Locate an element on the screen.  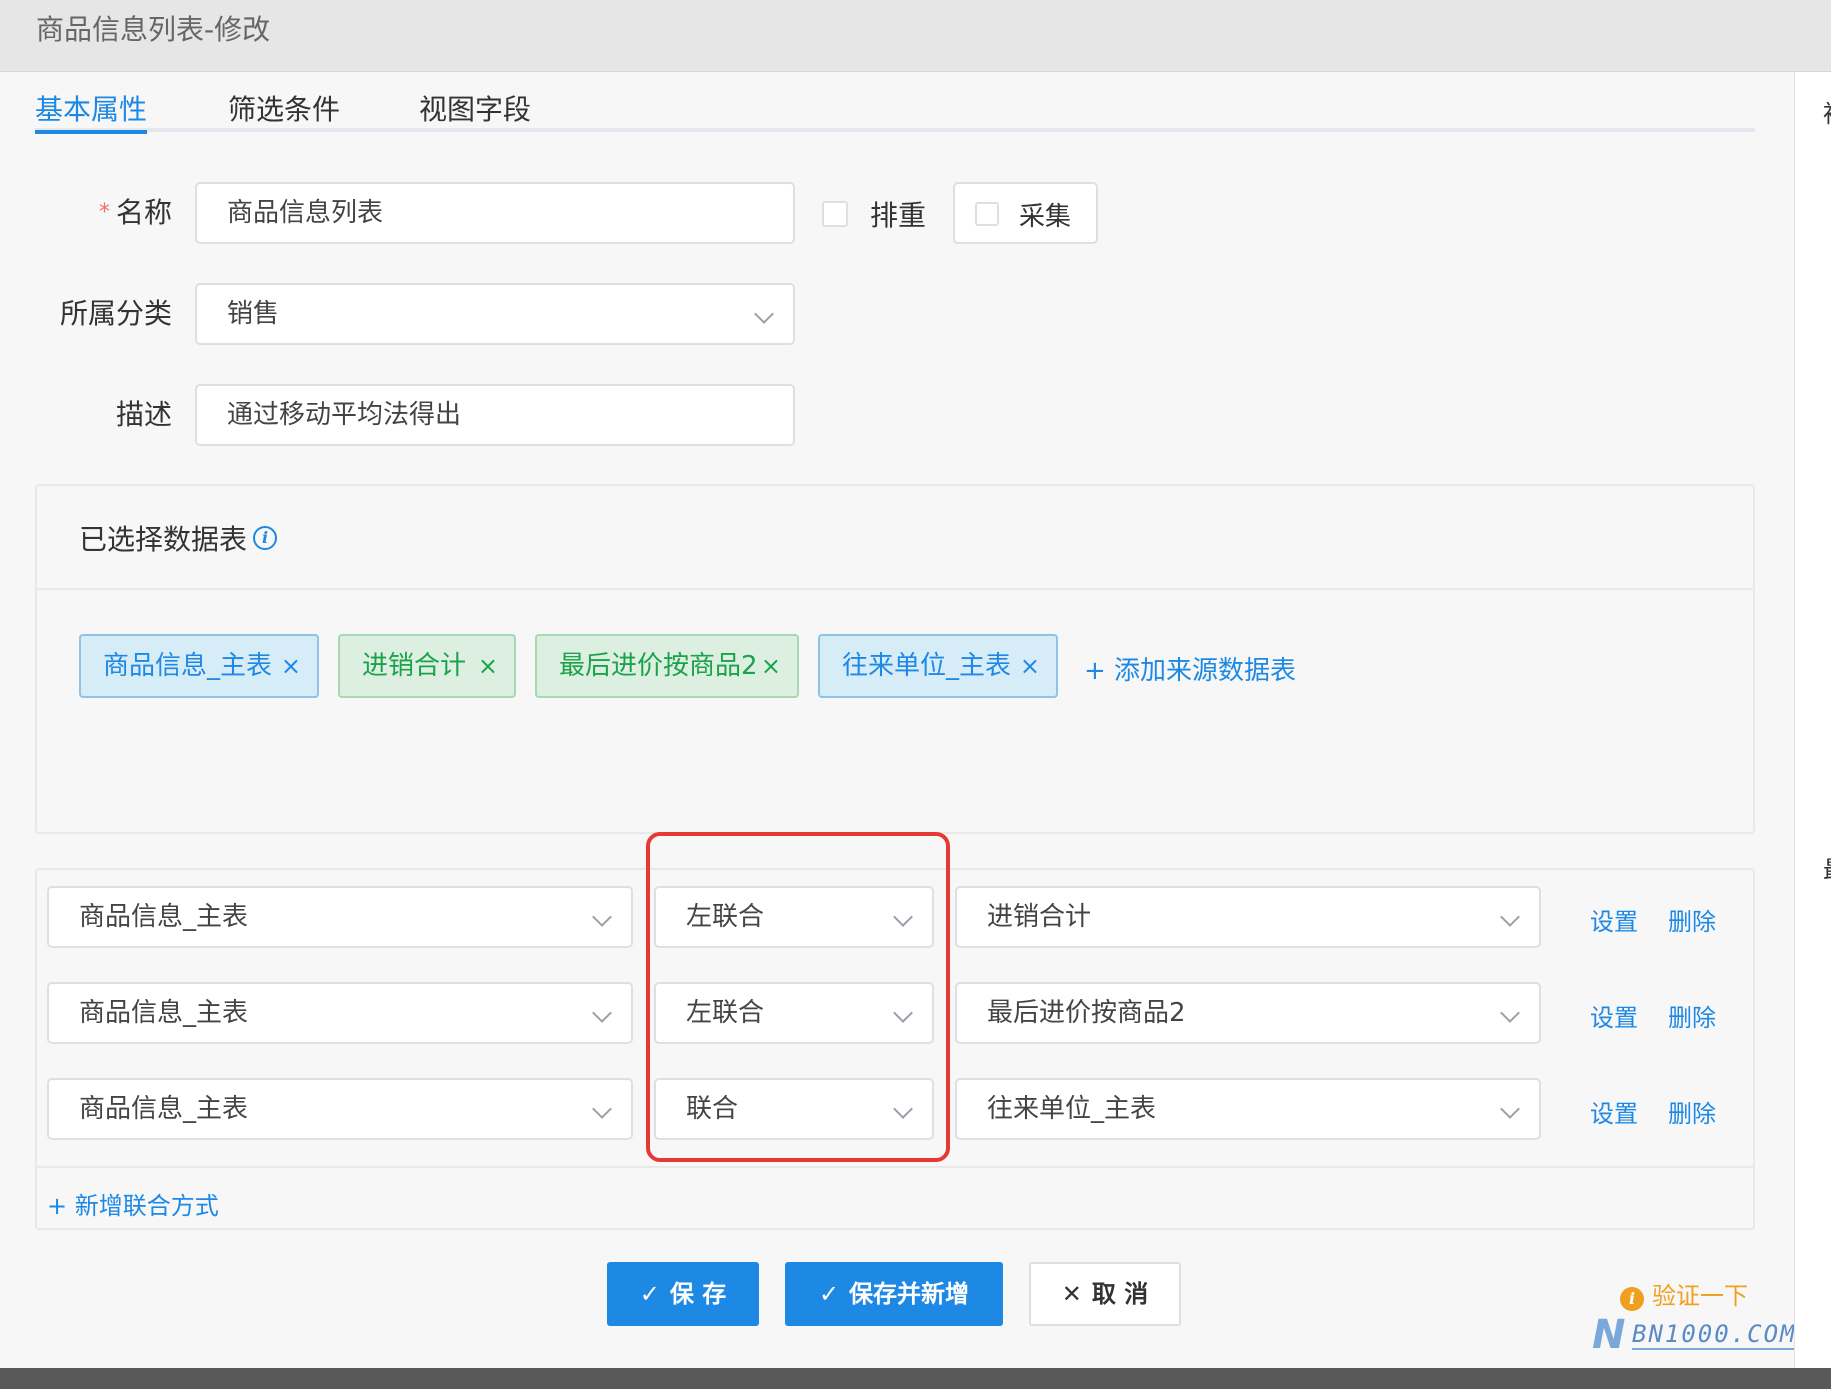
background-text: 最 is located at coordinates (1827, 867).